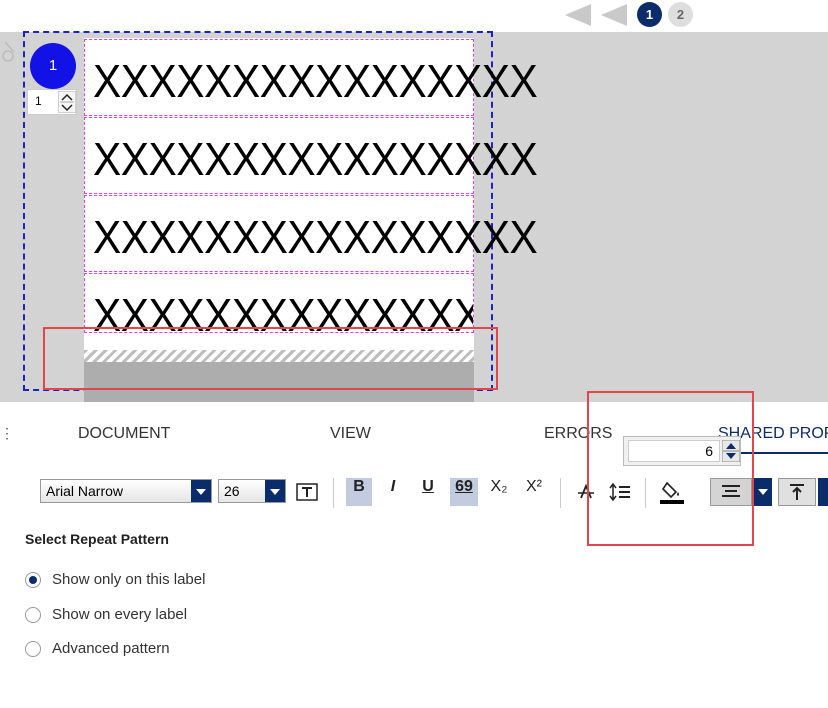 The width and height of the screenshot is (828, 708). I want to click on highlight-box-divider, so click(270, 358).